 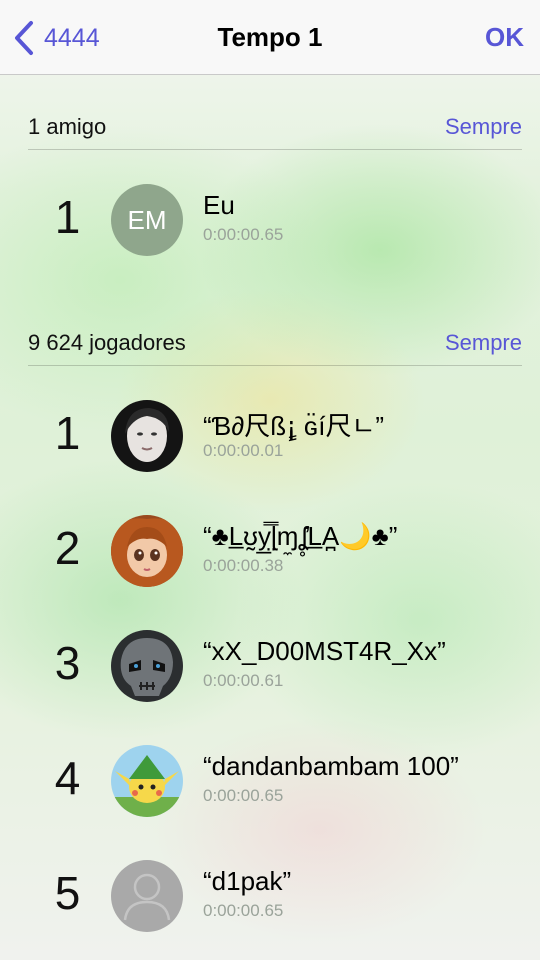 I want to click on avatar: EM, so click(x=147, y=220).